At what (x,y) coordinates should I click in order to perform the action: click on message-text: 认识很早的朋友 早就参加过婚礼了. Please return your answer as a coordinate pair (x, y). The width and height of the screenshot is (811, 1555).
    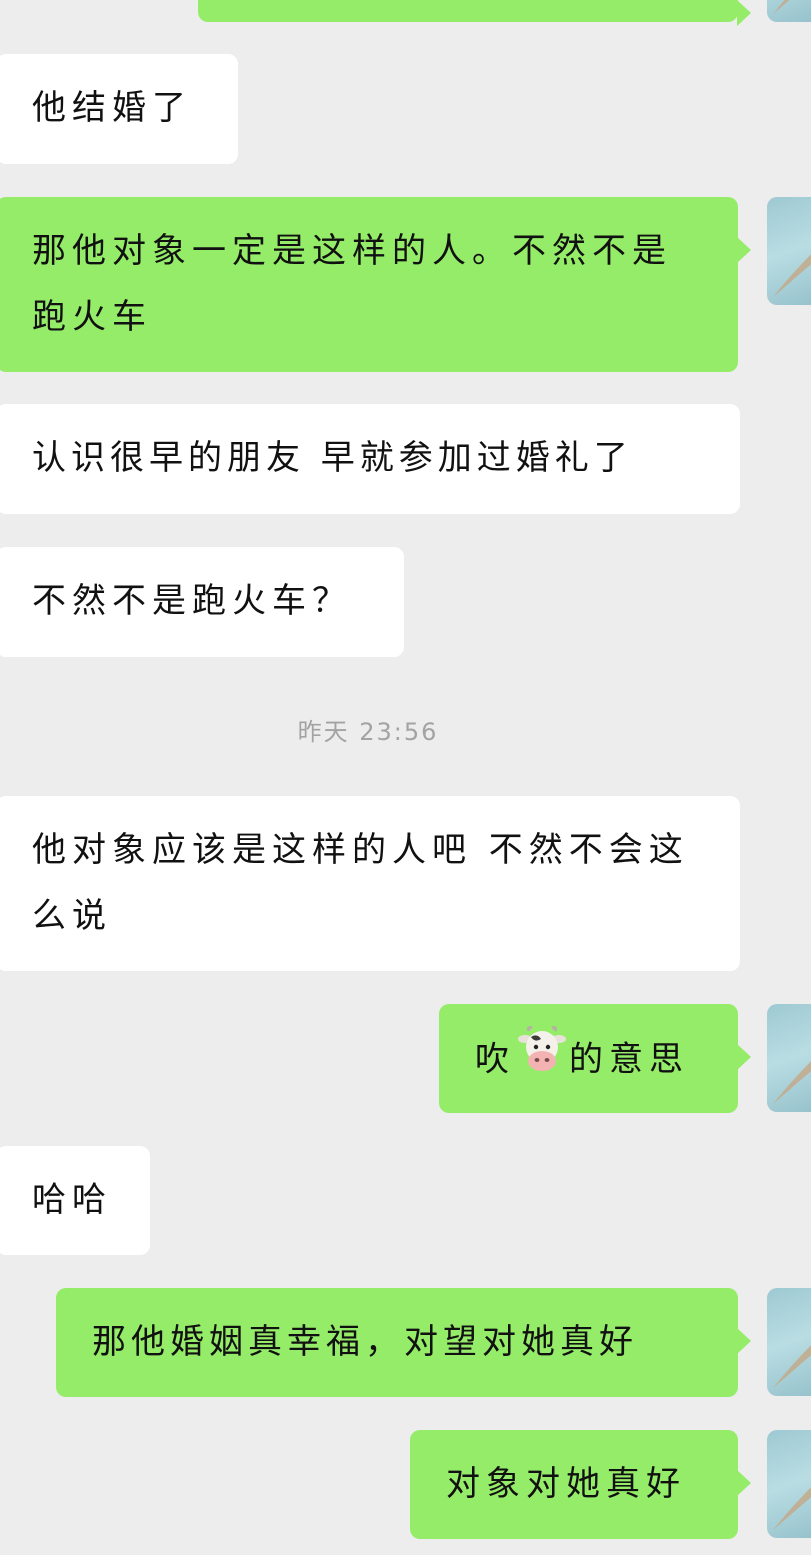
    Looking at the image, I should click on (332, 458).